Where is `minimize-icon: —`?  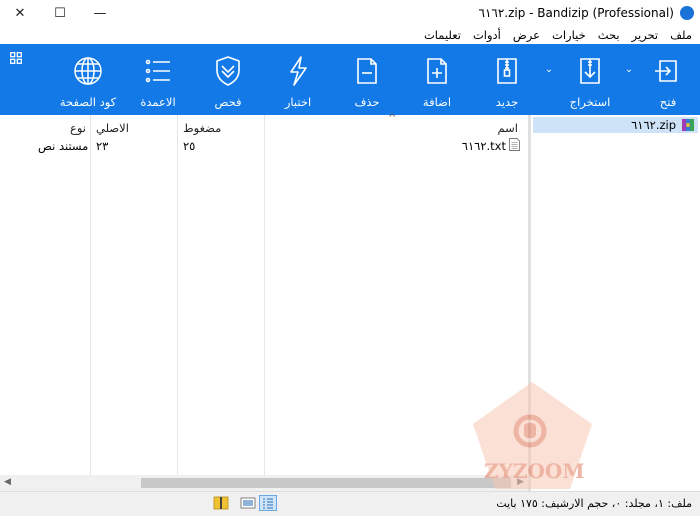 minimize-icon: — is located at coordinates (100, 13).